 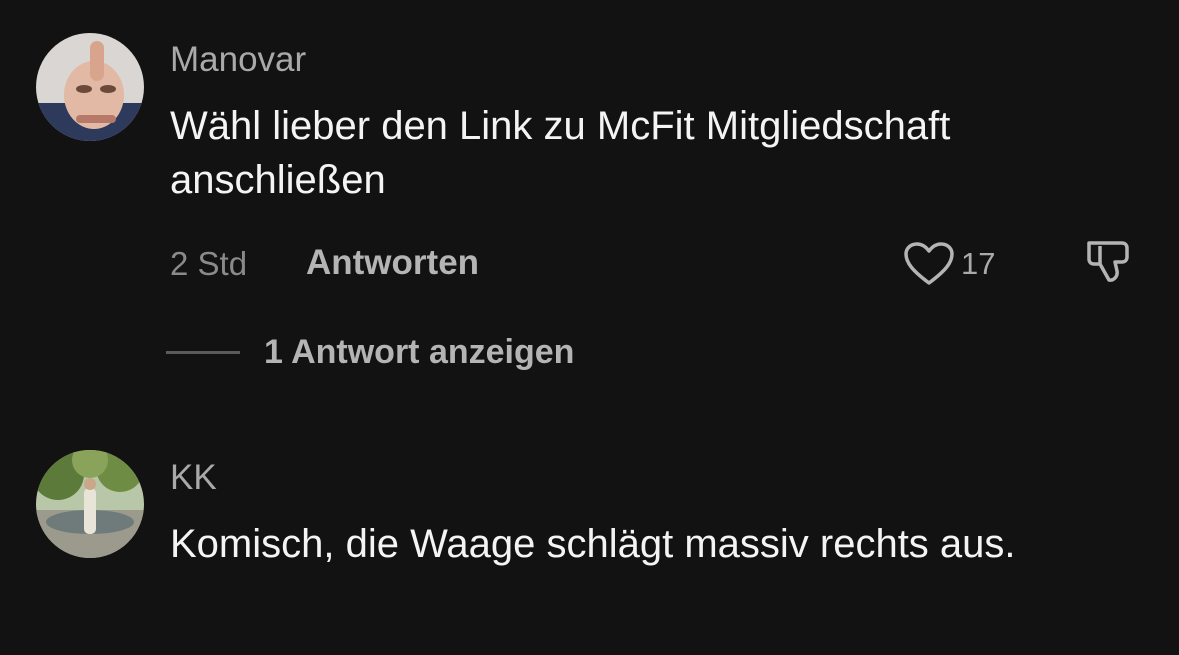 I want to click on like-button: 17, so click(x=949, y=264).